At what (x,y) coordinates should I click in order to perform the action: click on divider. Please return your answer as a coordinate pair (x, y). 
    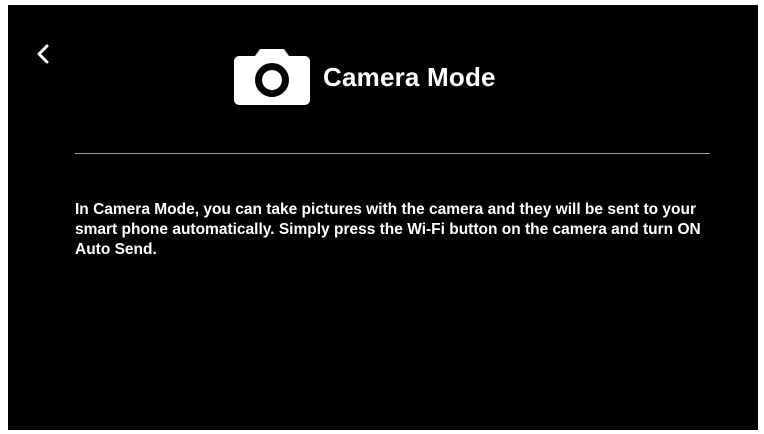
    Looking at the image, I should click on (392, 153).